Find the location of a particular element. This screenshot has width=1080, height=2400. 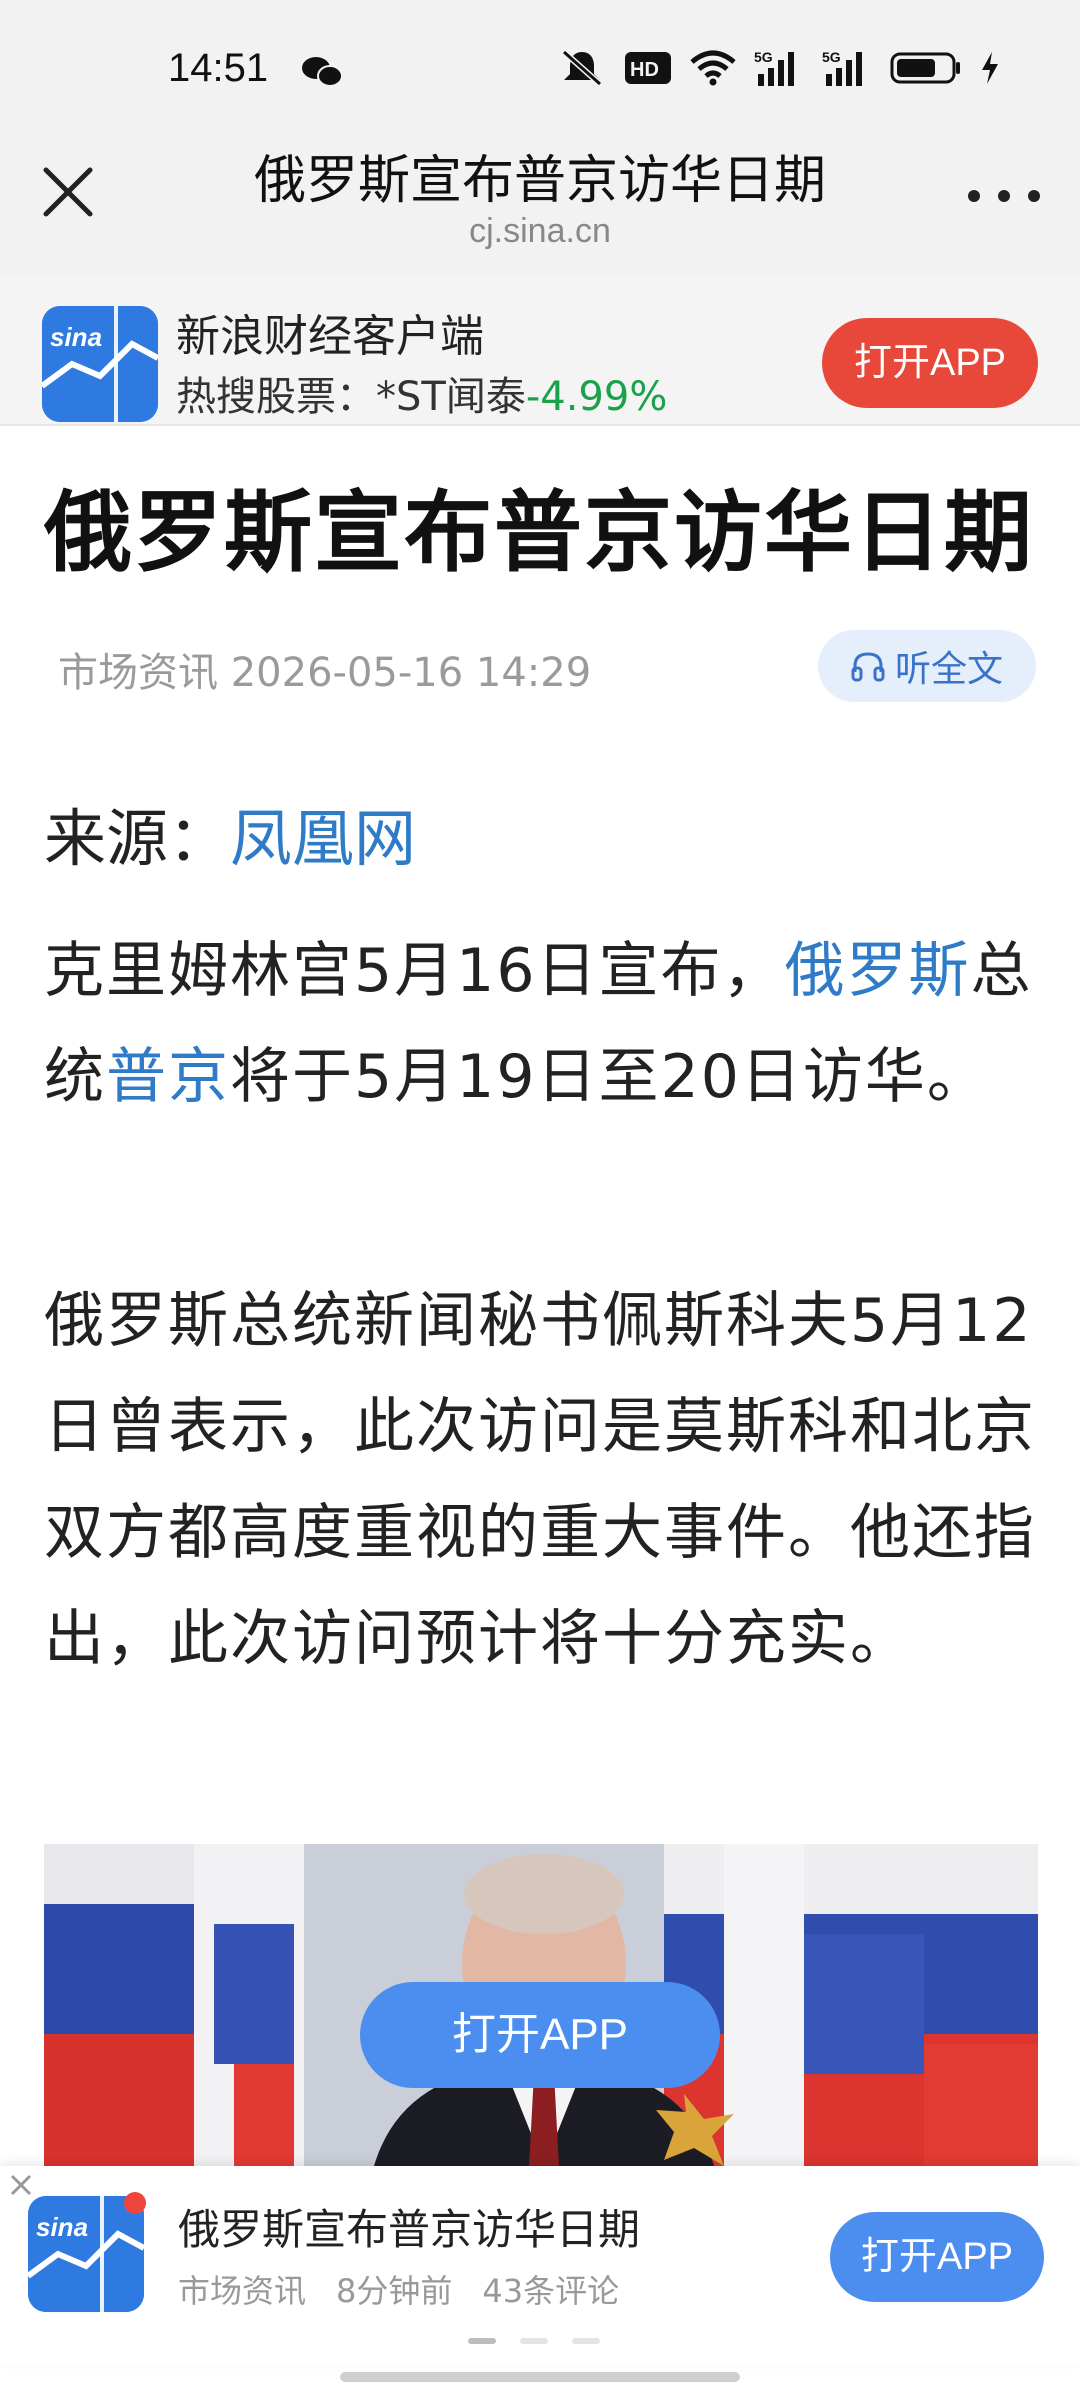

carousel-indicator is located at coordinates (534, 2341).